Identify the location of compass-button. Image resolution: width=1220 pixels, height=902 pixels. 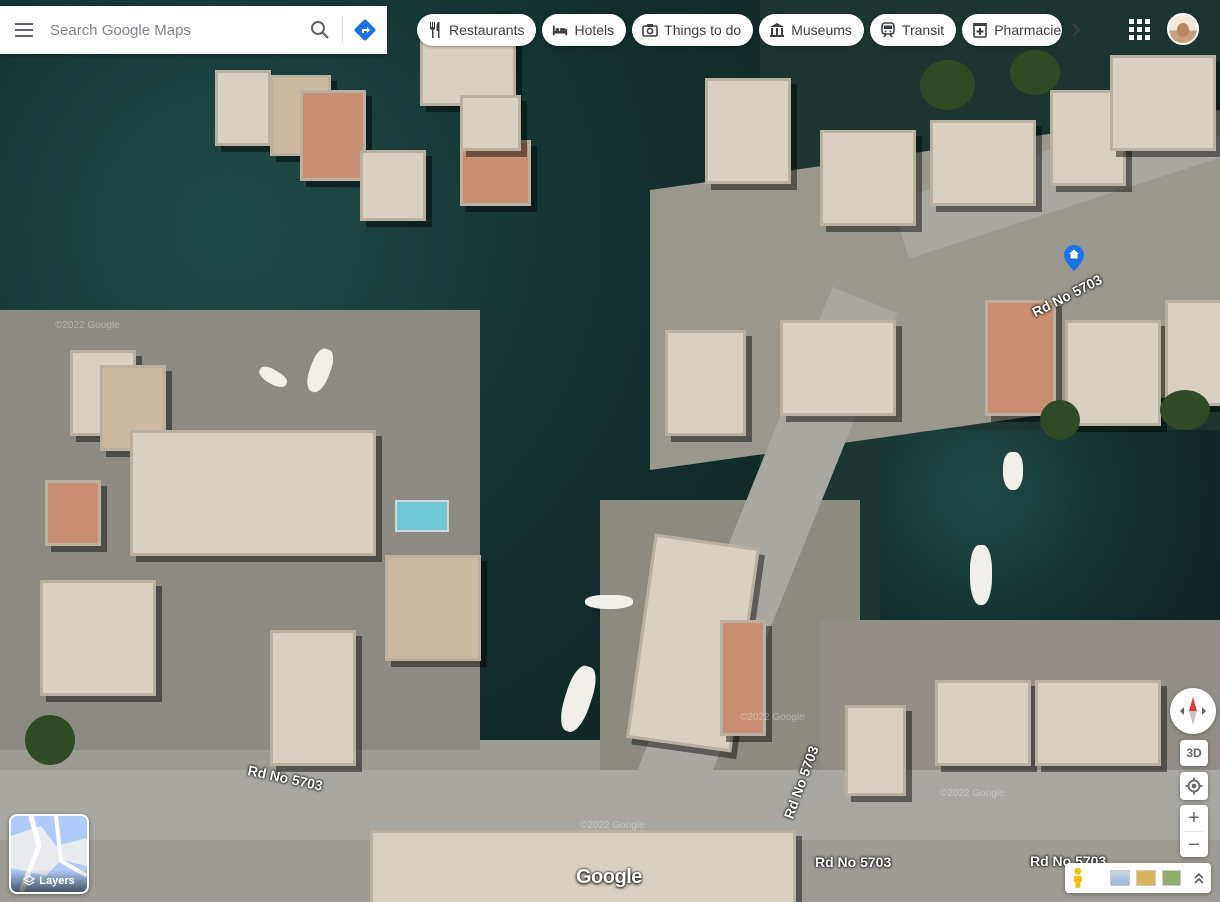
(1193, 711).